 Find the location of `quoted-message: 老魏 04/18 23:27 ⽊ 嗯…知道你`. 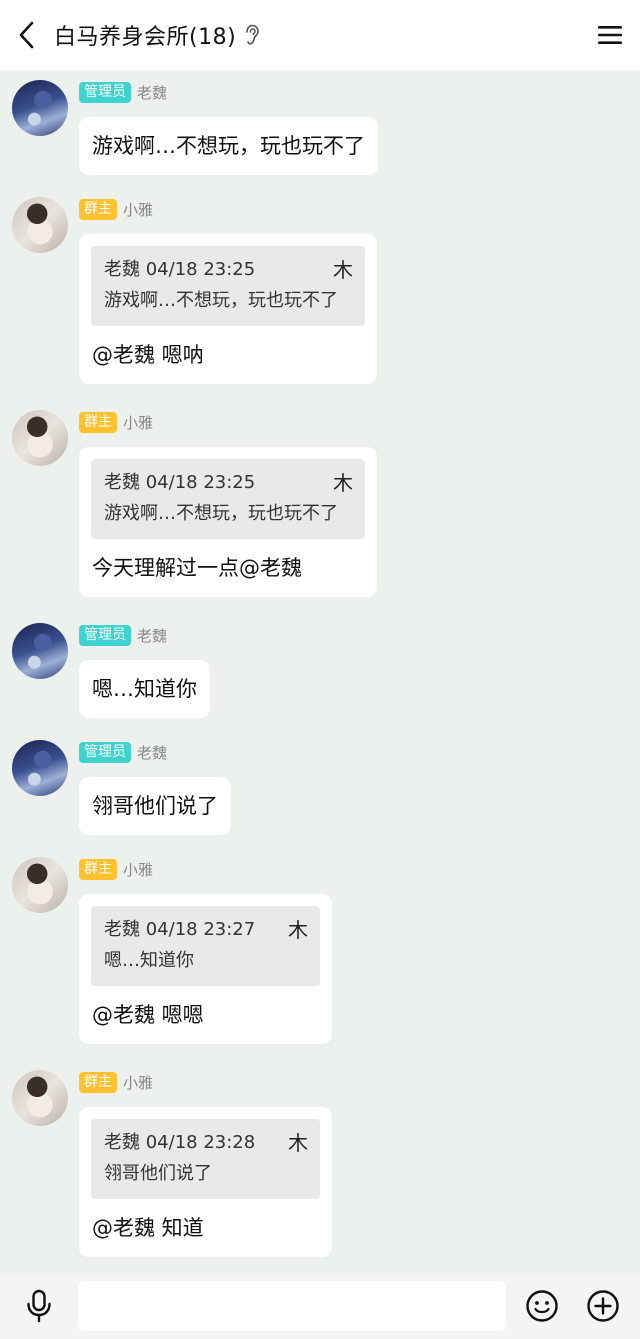

quoted-message: 老魏 04/18 23:27 ⽊ 嗯…知道你 is located at coordinates (205, 946).